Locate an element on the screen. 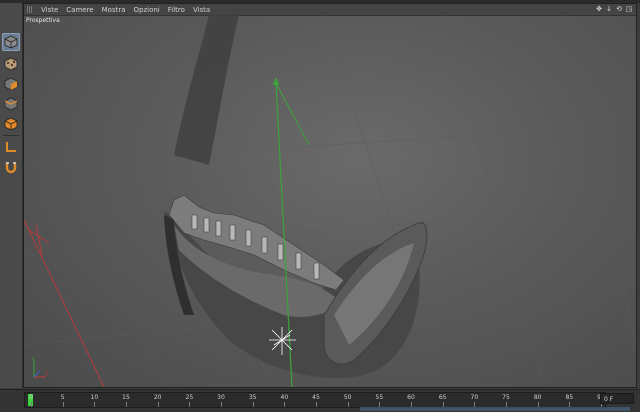 The width and height of the screenshot is (640, 412). y-axis-handle is located at coordinates (292, 114).